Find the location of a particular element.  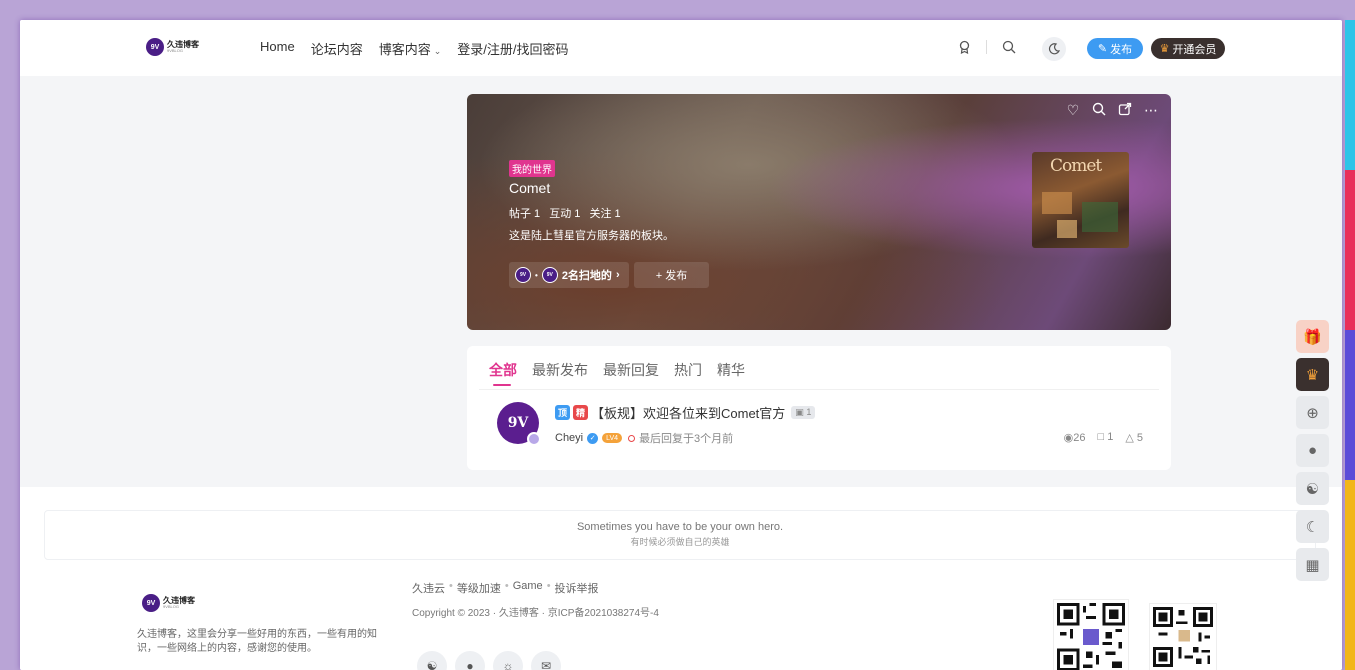

tab-hot: 热门 is located at coordinates (688, 370).